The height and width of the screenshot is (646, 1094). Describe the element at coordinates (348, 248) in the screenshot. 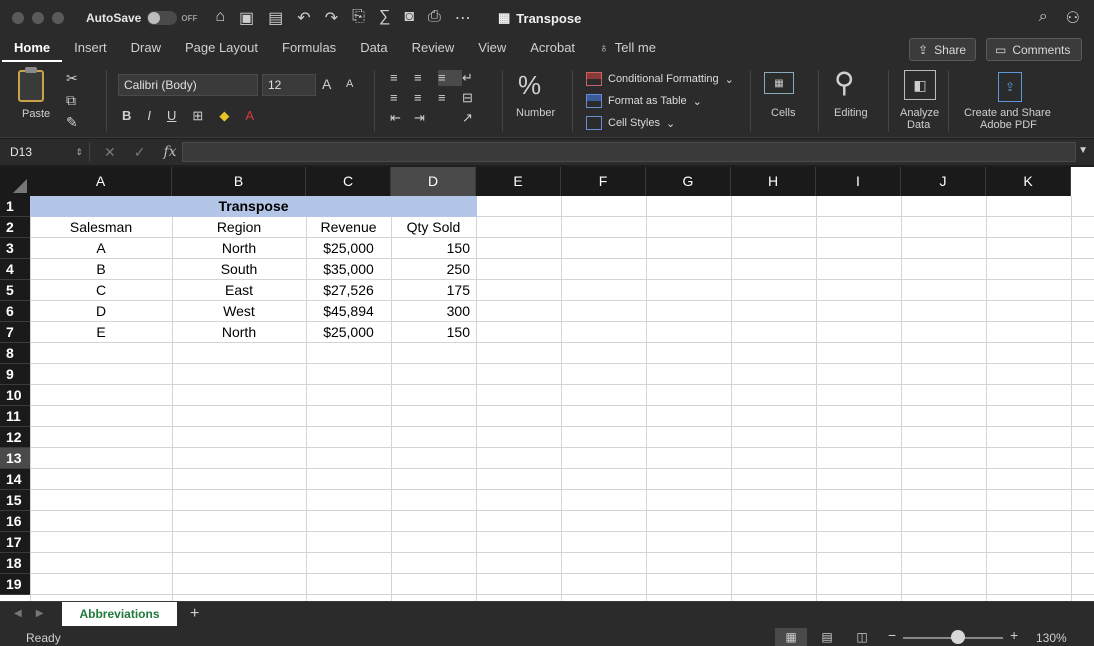

I see `data-cell: $25,000` at that location.